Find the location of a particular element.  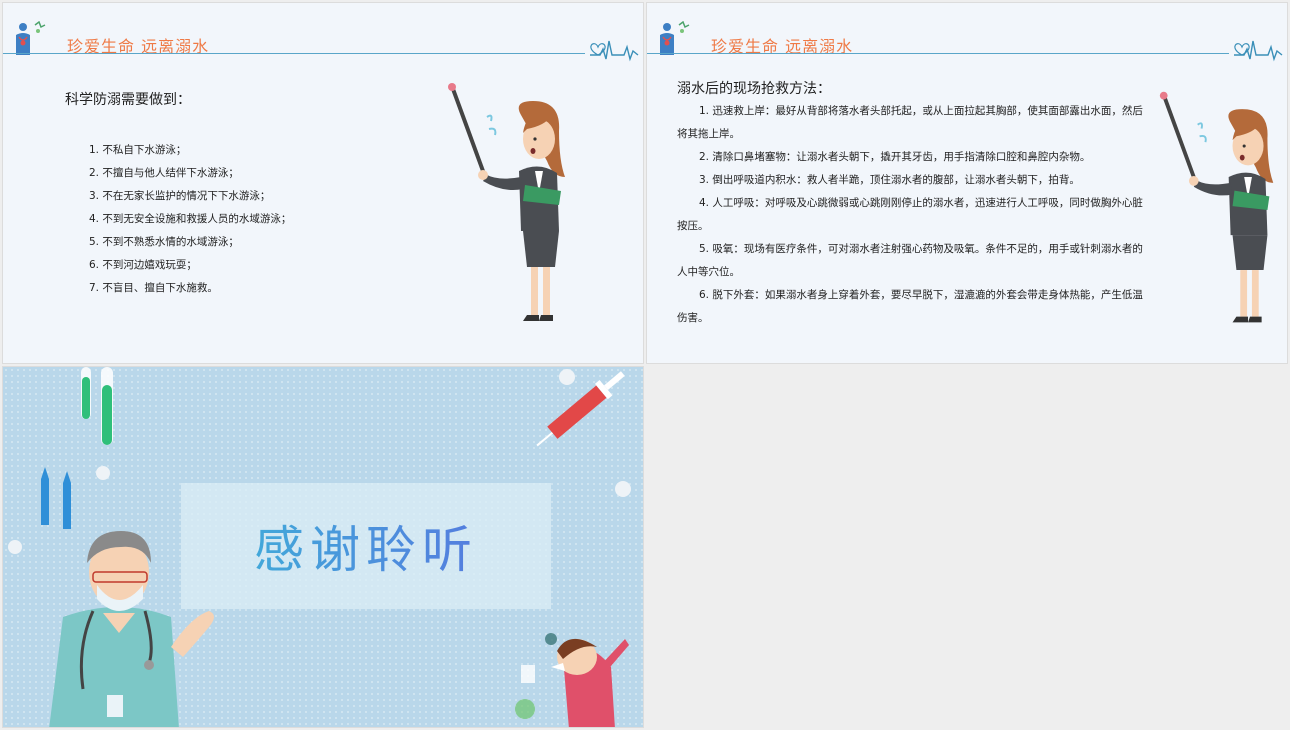

list-item: 1. 不私自下水游泳； is located at coordinates (138, 150).